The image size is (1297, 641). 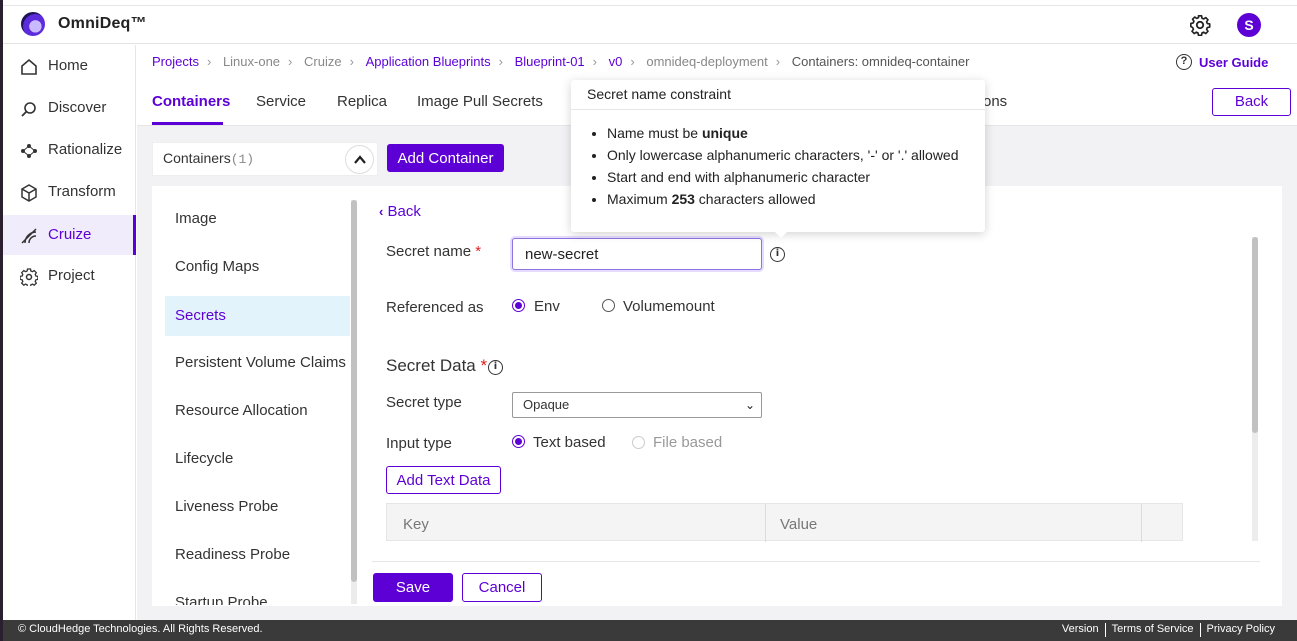 What do you see at coordinates (257, 215) in the screenshot?
I see `list-item-image: Image` at bounding box center [257, 215].